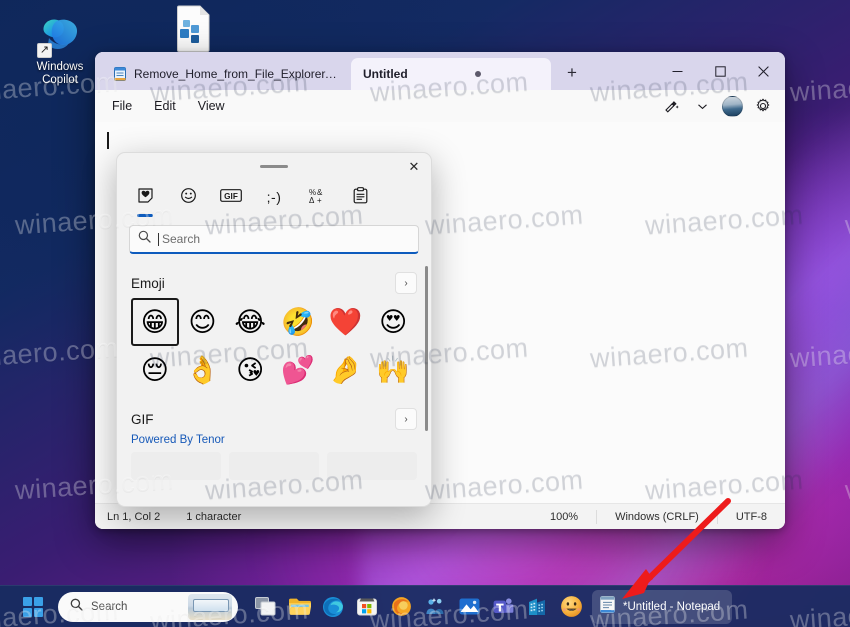 This screenshot has height=627, width=850. I want to click on clipboard-heart-icon, so click(145, 197).